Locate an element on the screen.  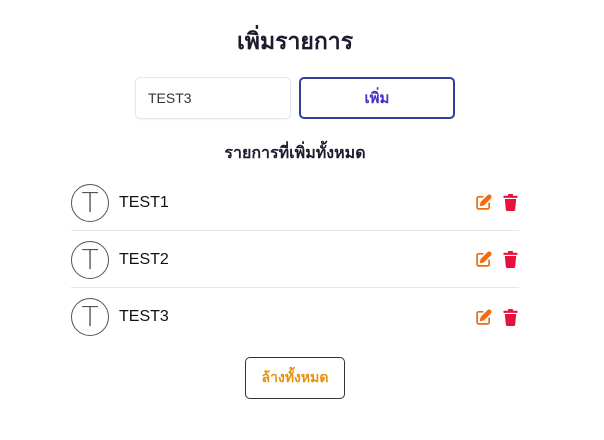
item-label: TEST1 is located at coordinates (144, 202).